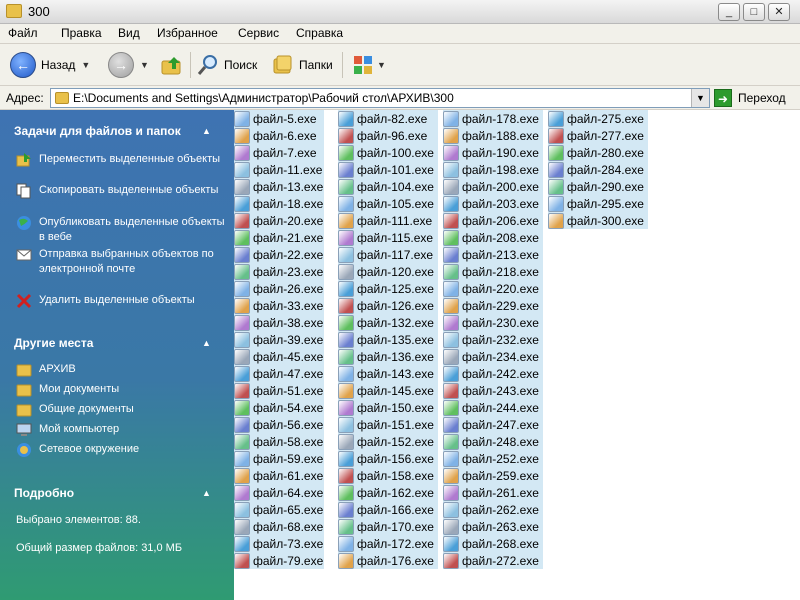 Image resolution: width=800 pixels, height=600 pixels. What do you see at coordinates (279, 305) in the screenshot?
I see `file-item: файл-33.exe` at bounding box center [279, 305].